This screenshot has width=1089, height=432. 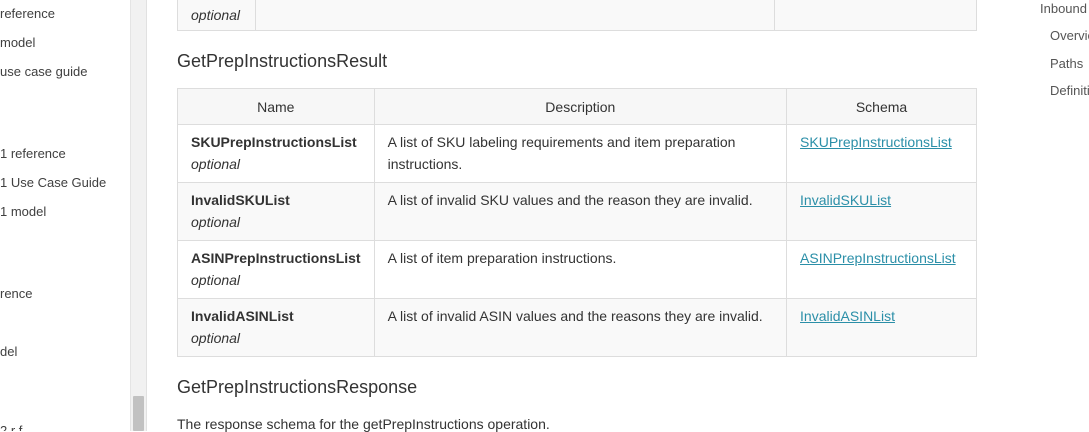 I want to click on sidebar-item-partial: 2 r f, so click(x=11, y=427).